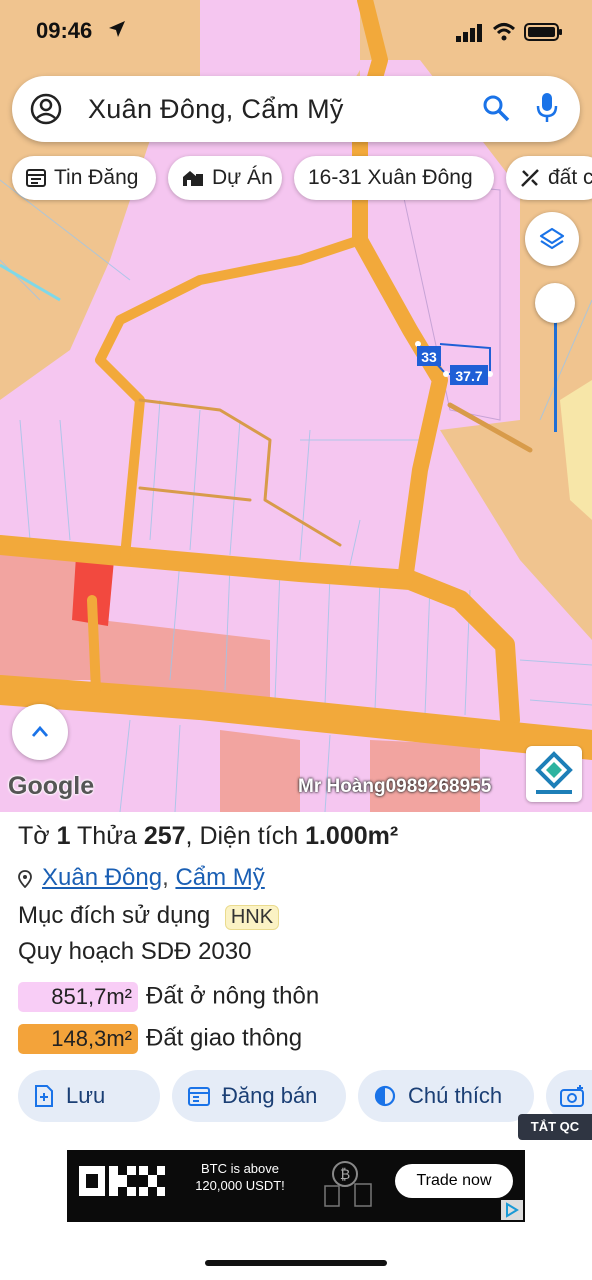 This screenshot has width=592, height=1280. Describe the element at coordinates (233, 996) in the screenshot. I see `plan-item-label: Đất ở nông thôn` at that location.